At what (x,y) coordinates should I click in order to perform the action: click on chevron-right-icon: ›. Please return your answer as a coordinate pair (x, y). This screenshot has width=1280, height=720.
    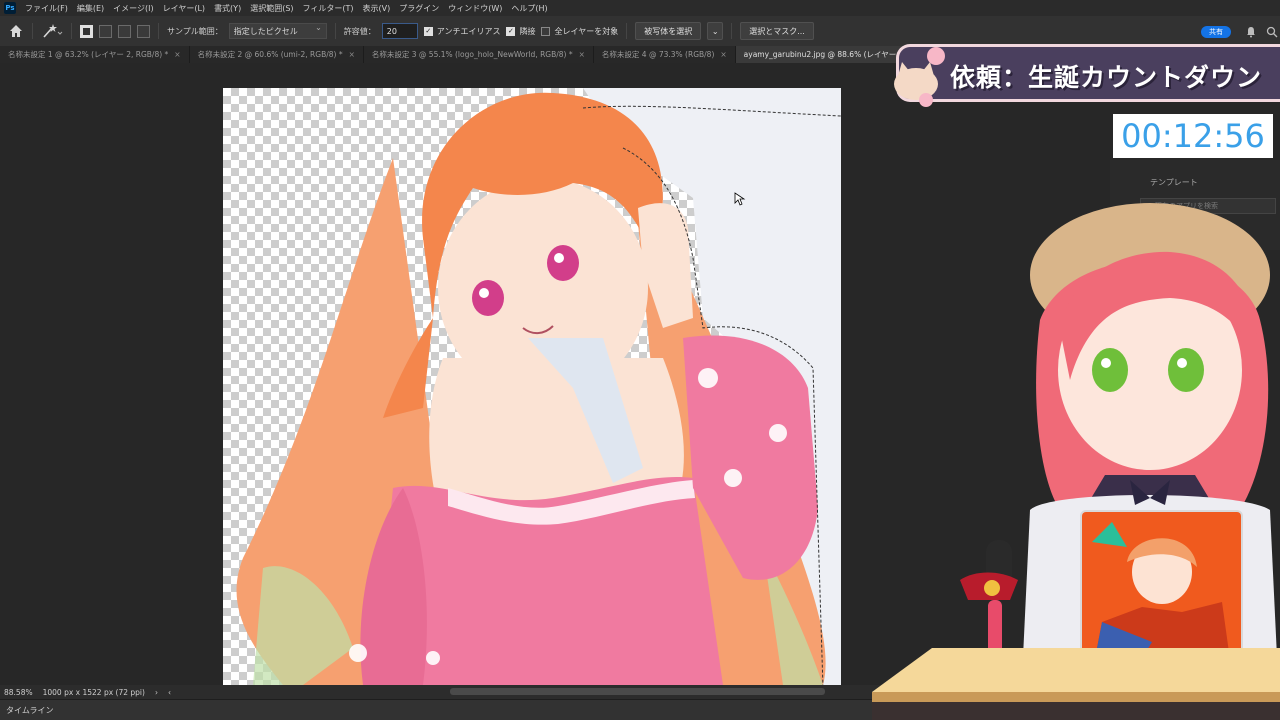
    Looking at the image, I should click on (156, 692).